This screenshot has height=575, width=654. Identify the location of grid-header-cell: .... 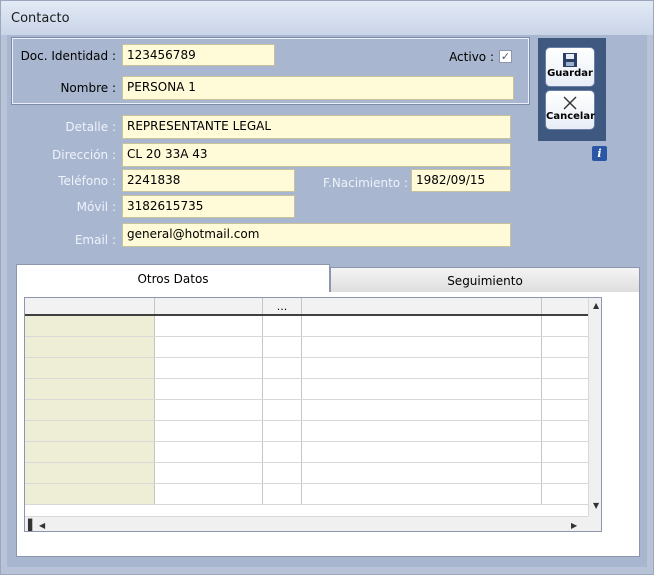
(282, 307).